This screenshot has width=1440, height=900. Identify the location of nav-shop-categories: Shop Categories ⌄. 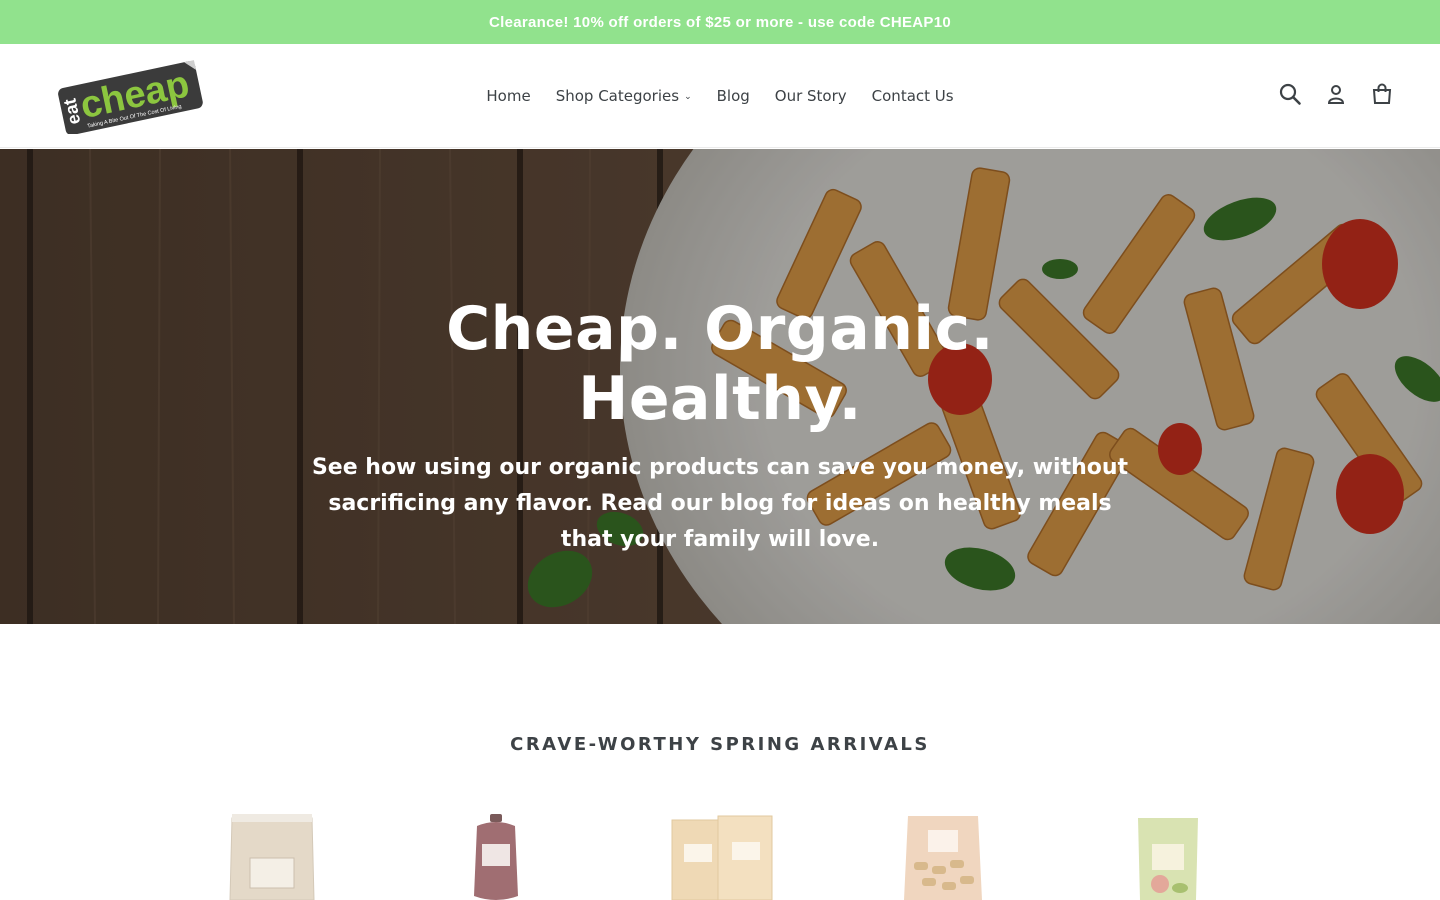
(624, 96).